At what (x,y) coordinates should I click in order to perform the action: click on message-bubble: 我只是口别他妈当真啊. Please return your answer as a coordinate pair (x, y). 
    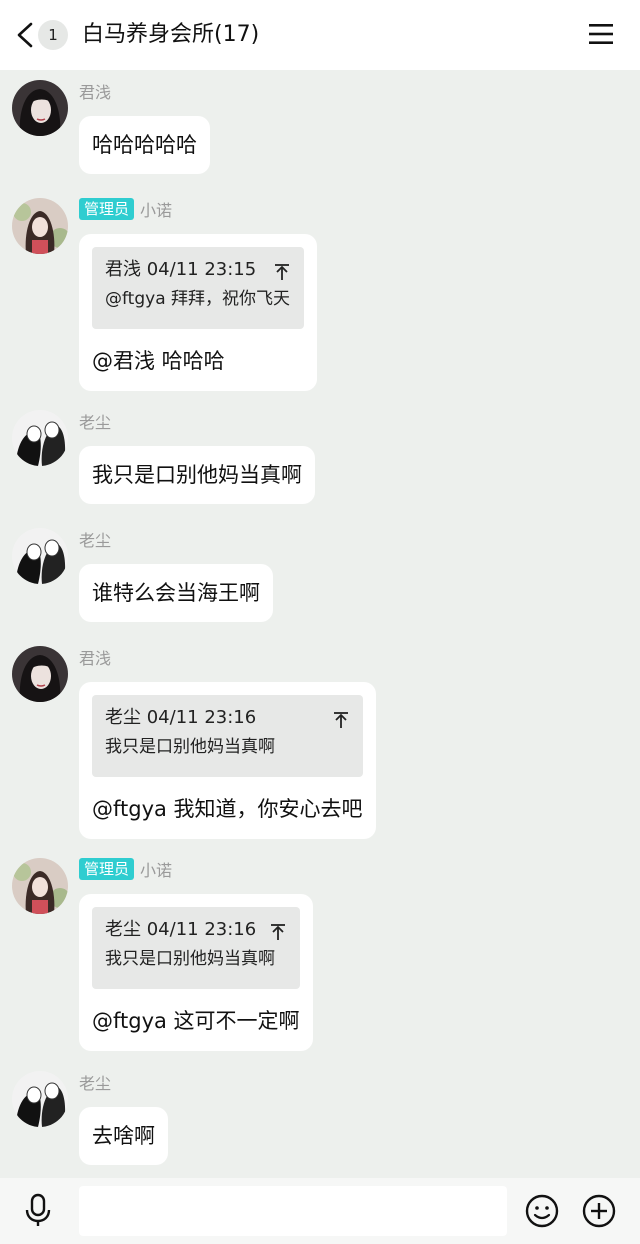
    Looking at the image, I should click on (197, 475).